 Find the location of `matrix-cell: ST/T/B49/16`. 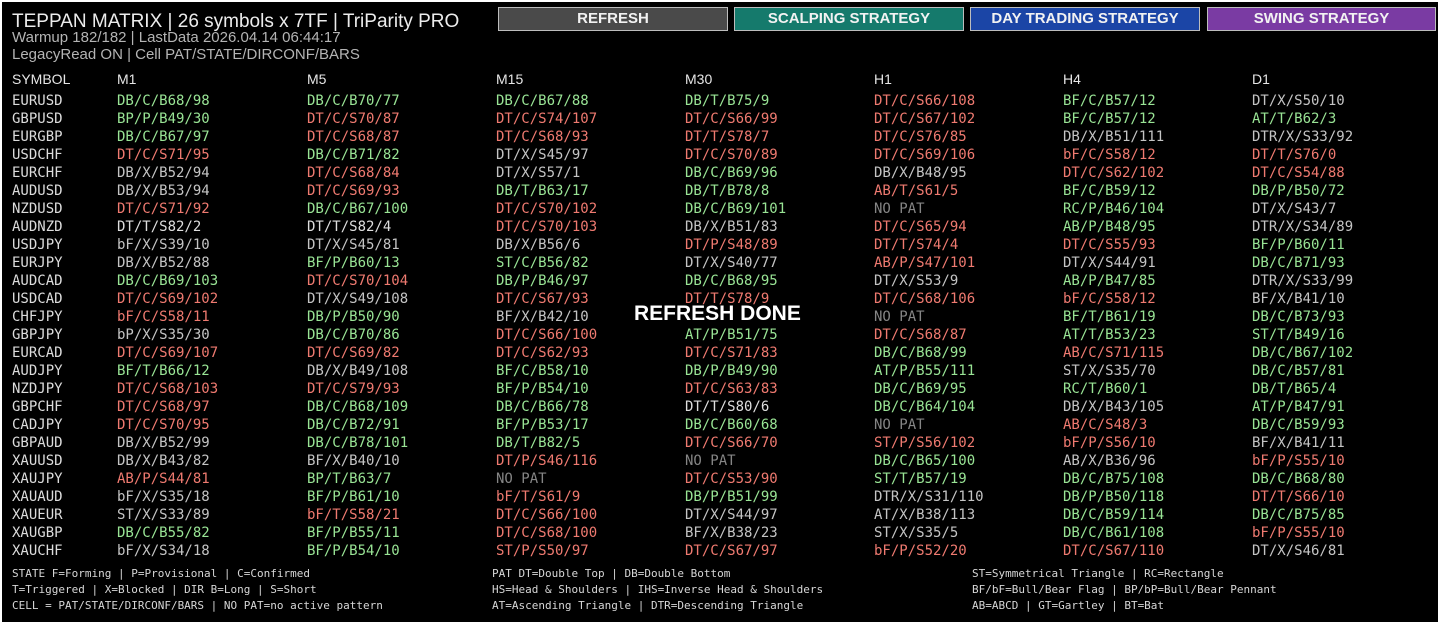

matrix-cell: ST/T/B49/16 is located at coordinates (1298, 335).